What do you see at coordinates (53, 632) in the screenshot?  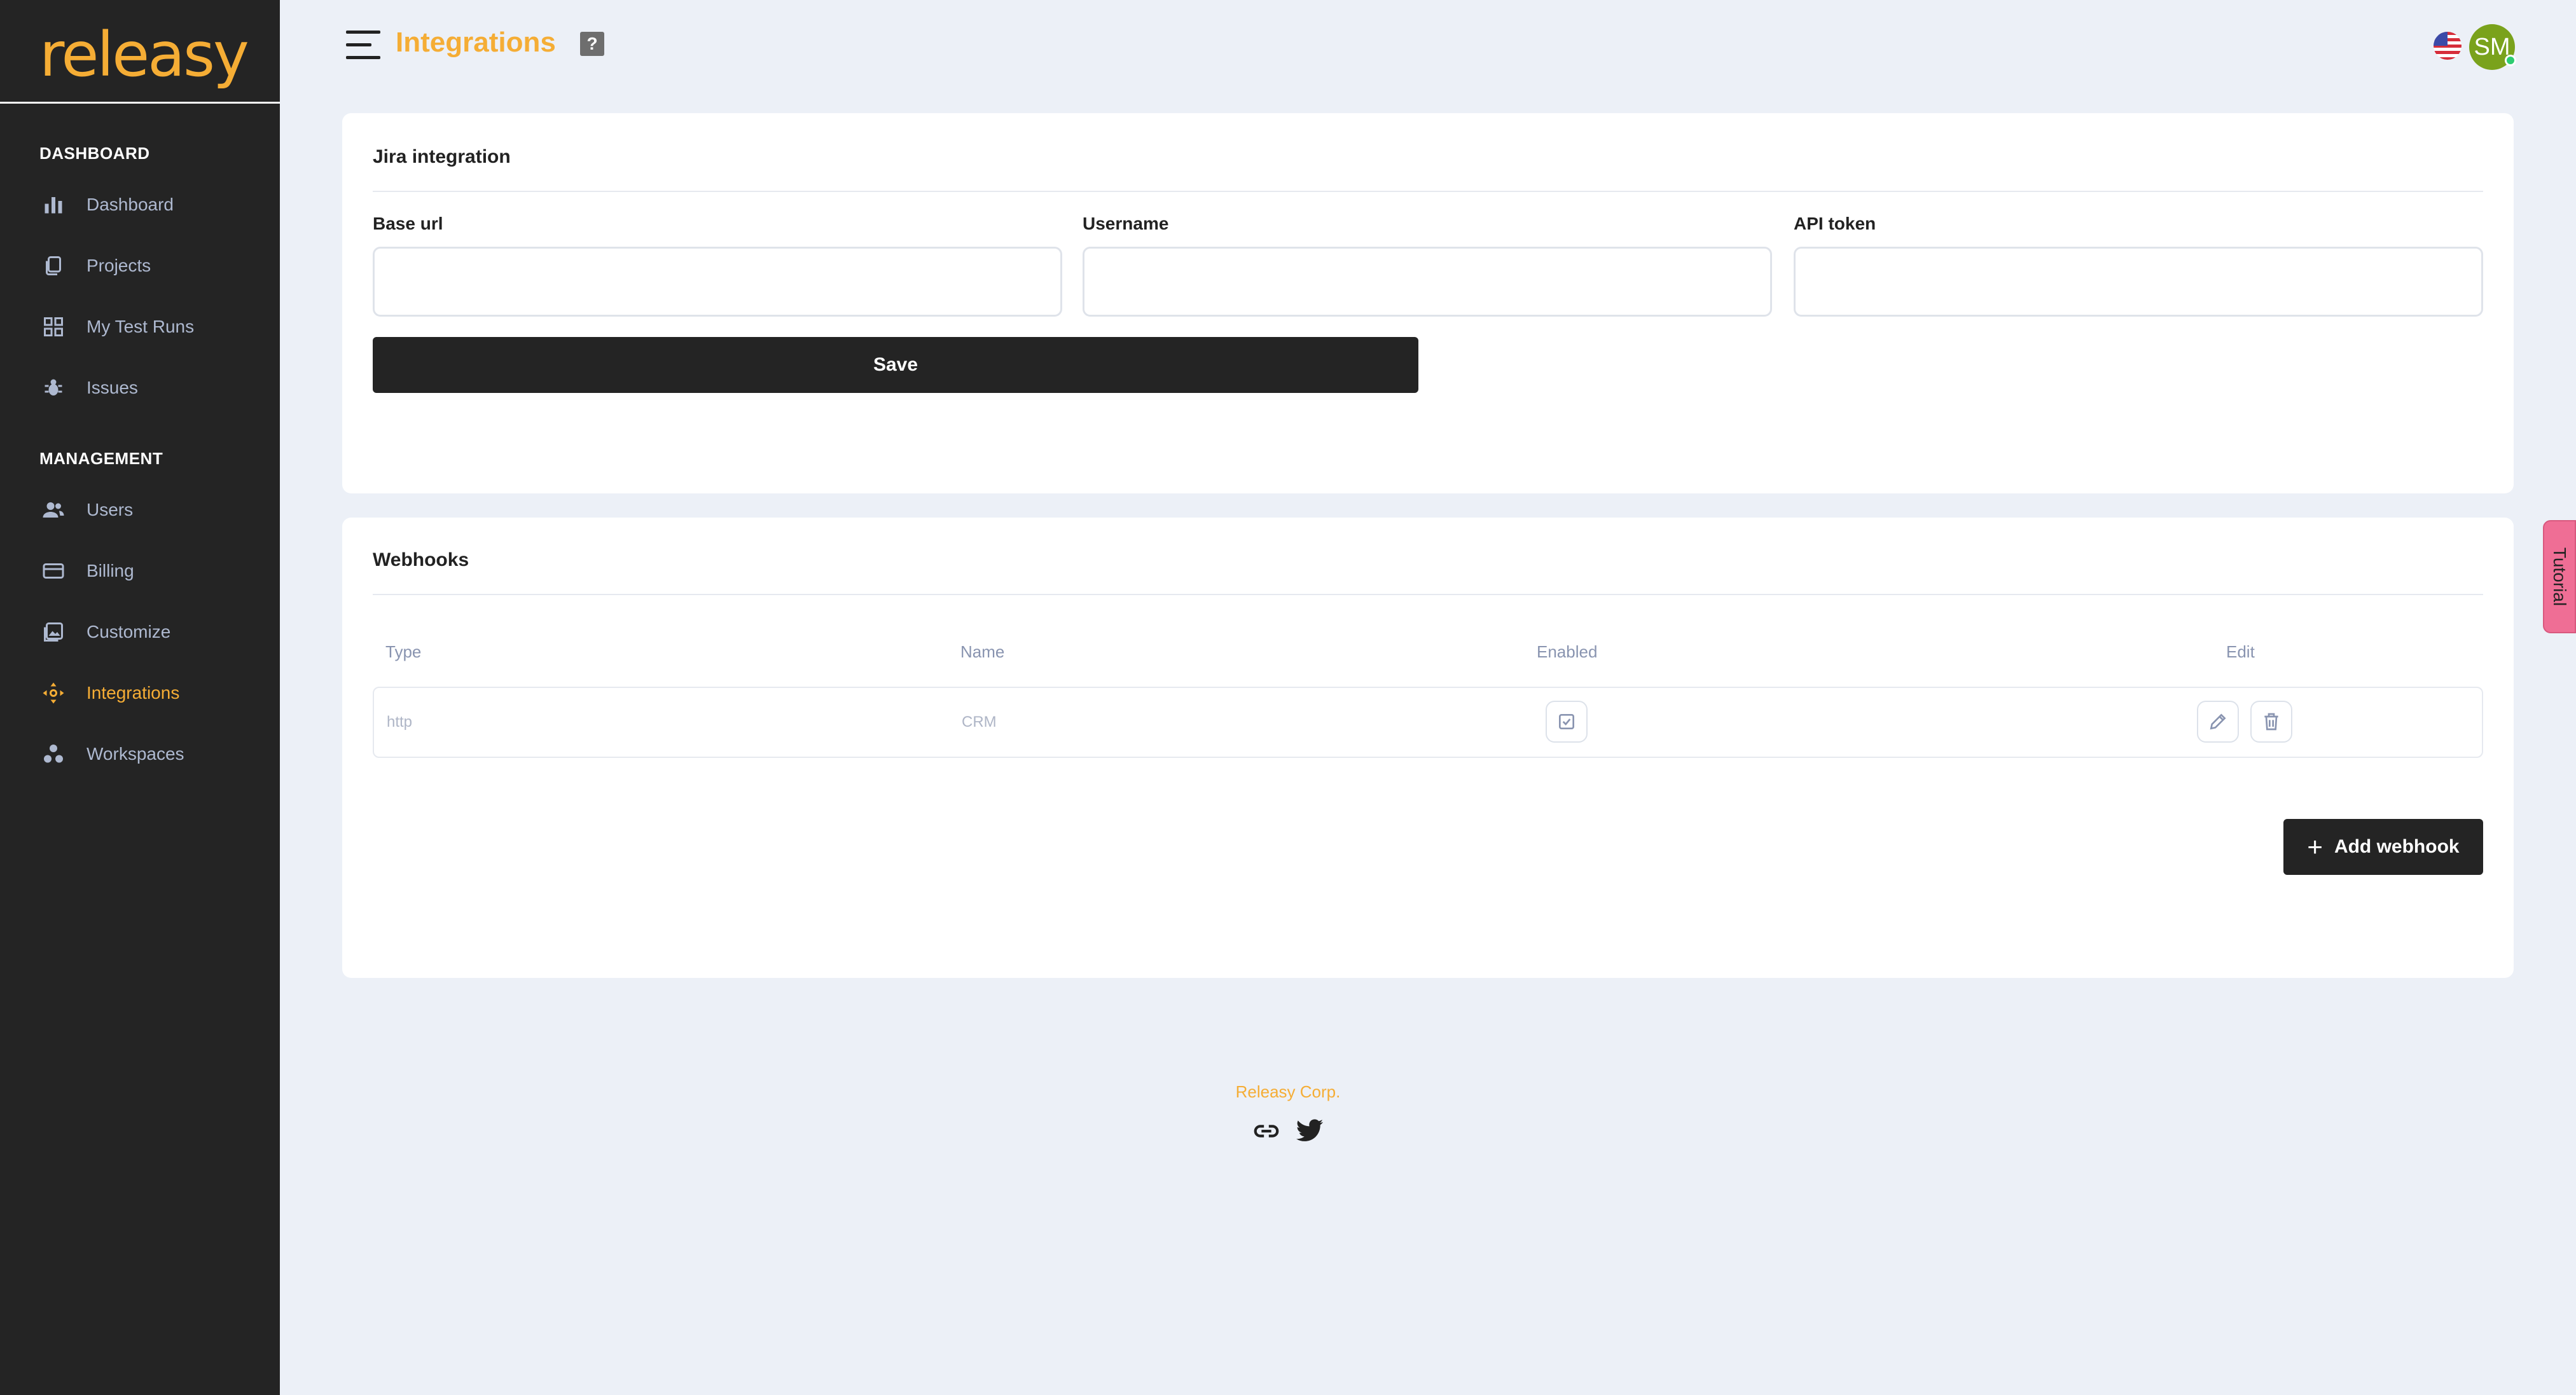 I see `image-gallery-icon` at bounding box center [53, 632].